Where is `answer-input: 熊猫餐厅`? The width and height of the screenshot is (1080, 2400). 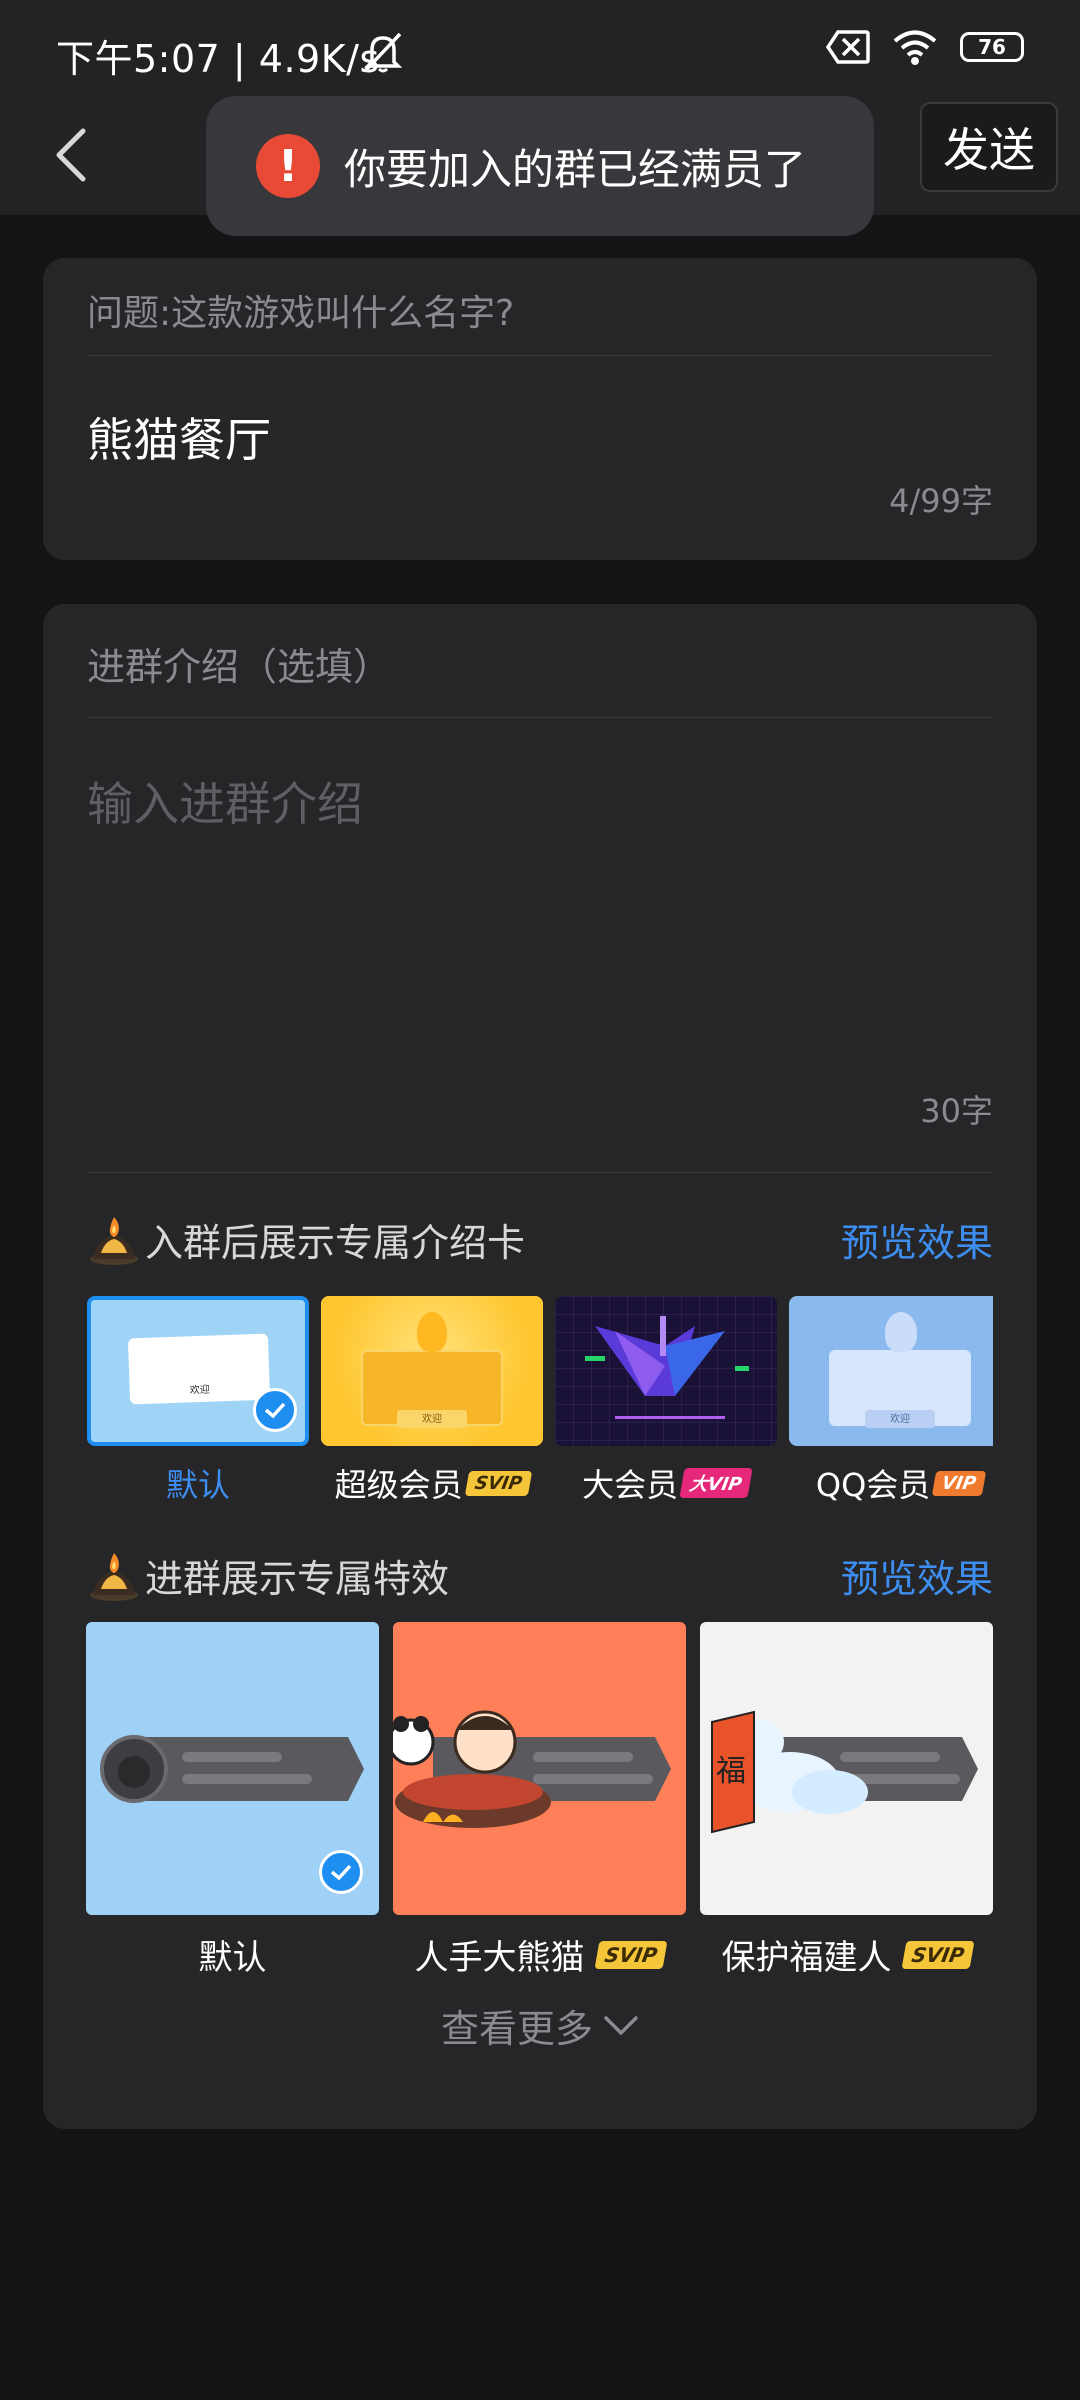
answer-input: 熊猫餐厅 is located at coordinates (179, 437).